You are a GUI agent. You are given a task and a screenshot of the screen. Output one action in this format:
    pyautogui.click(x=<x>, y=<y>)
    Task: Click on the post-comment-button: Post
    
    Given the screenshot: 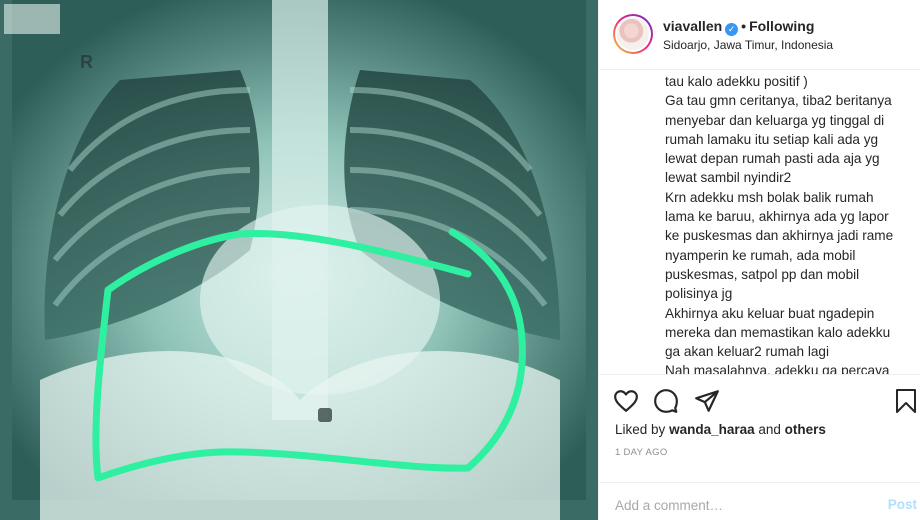 What is the action you would take?
    pyautogui.click(x=902, y=504)
    